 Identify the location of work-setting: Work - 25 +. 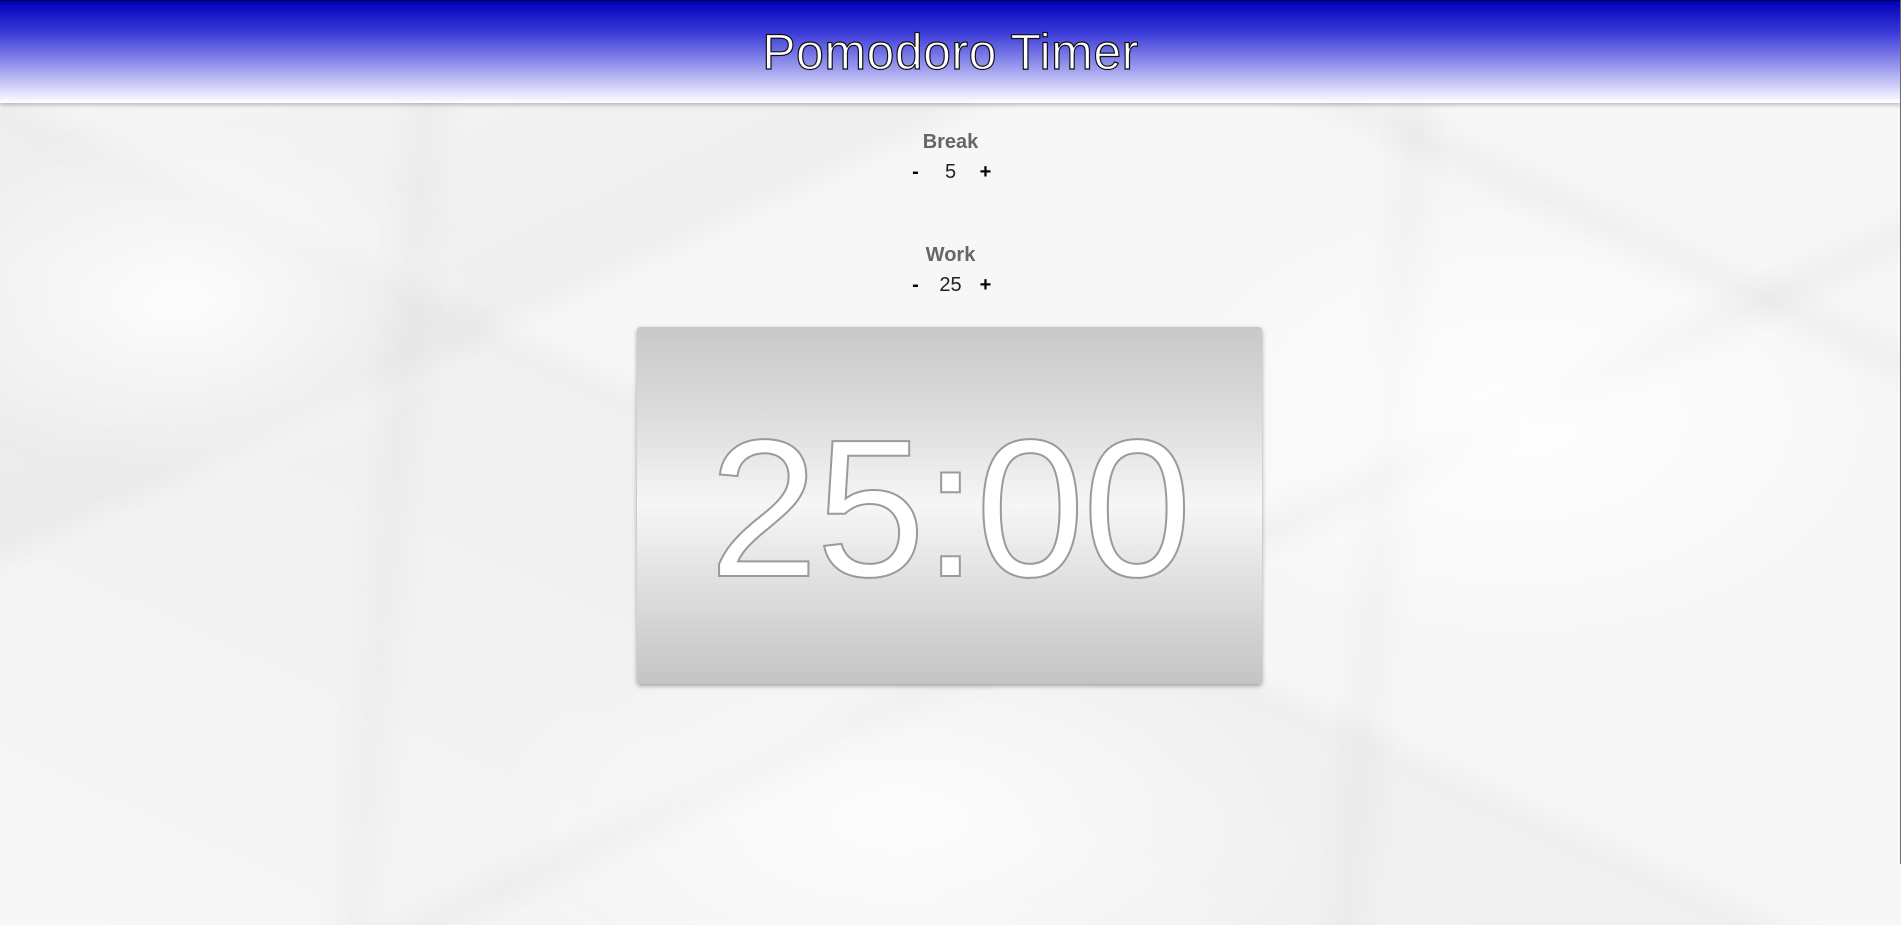
(950, 270).